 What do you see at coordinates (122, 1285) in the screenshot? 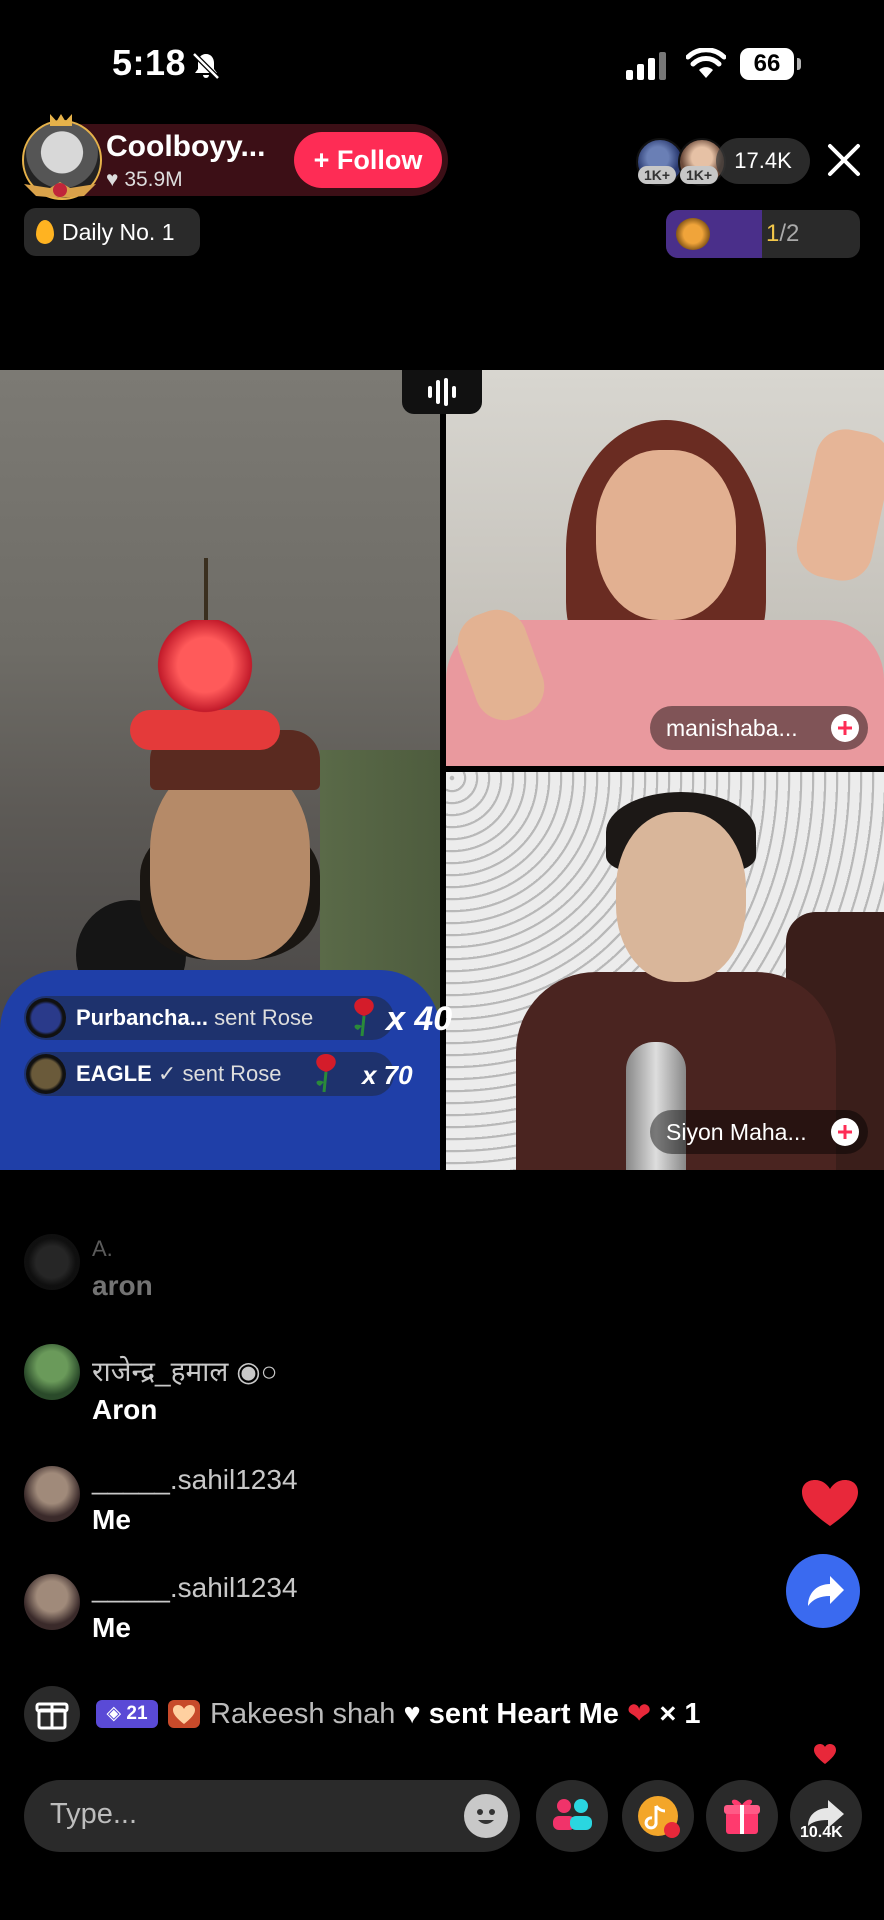
I see `comment-message: aron` at bounding box center [122, 1285].